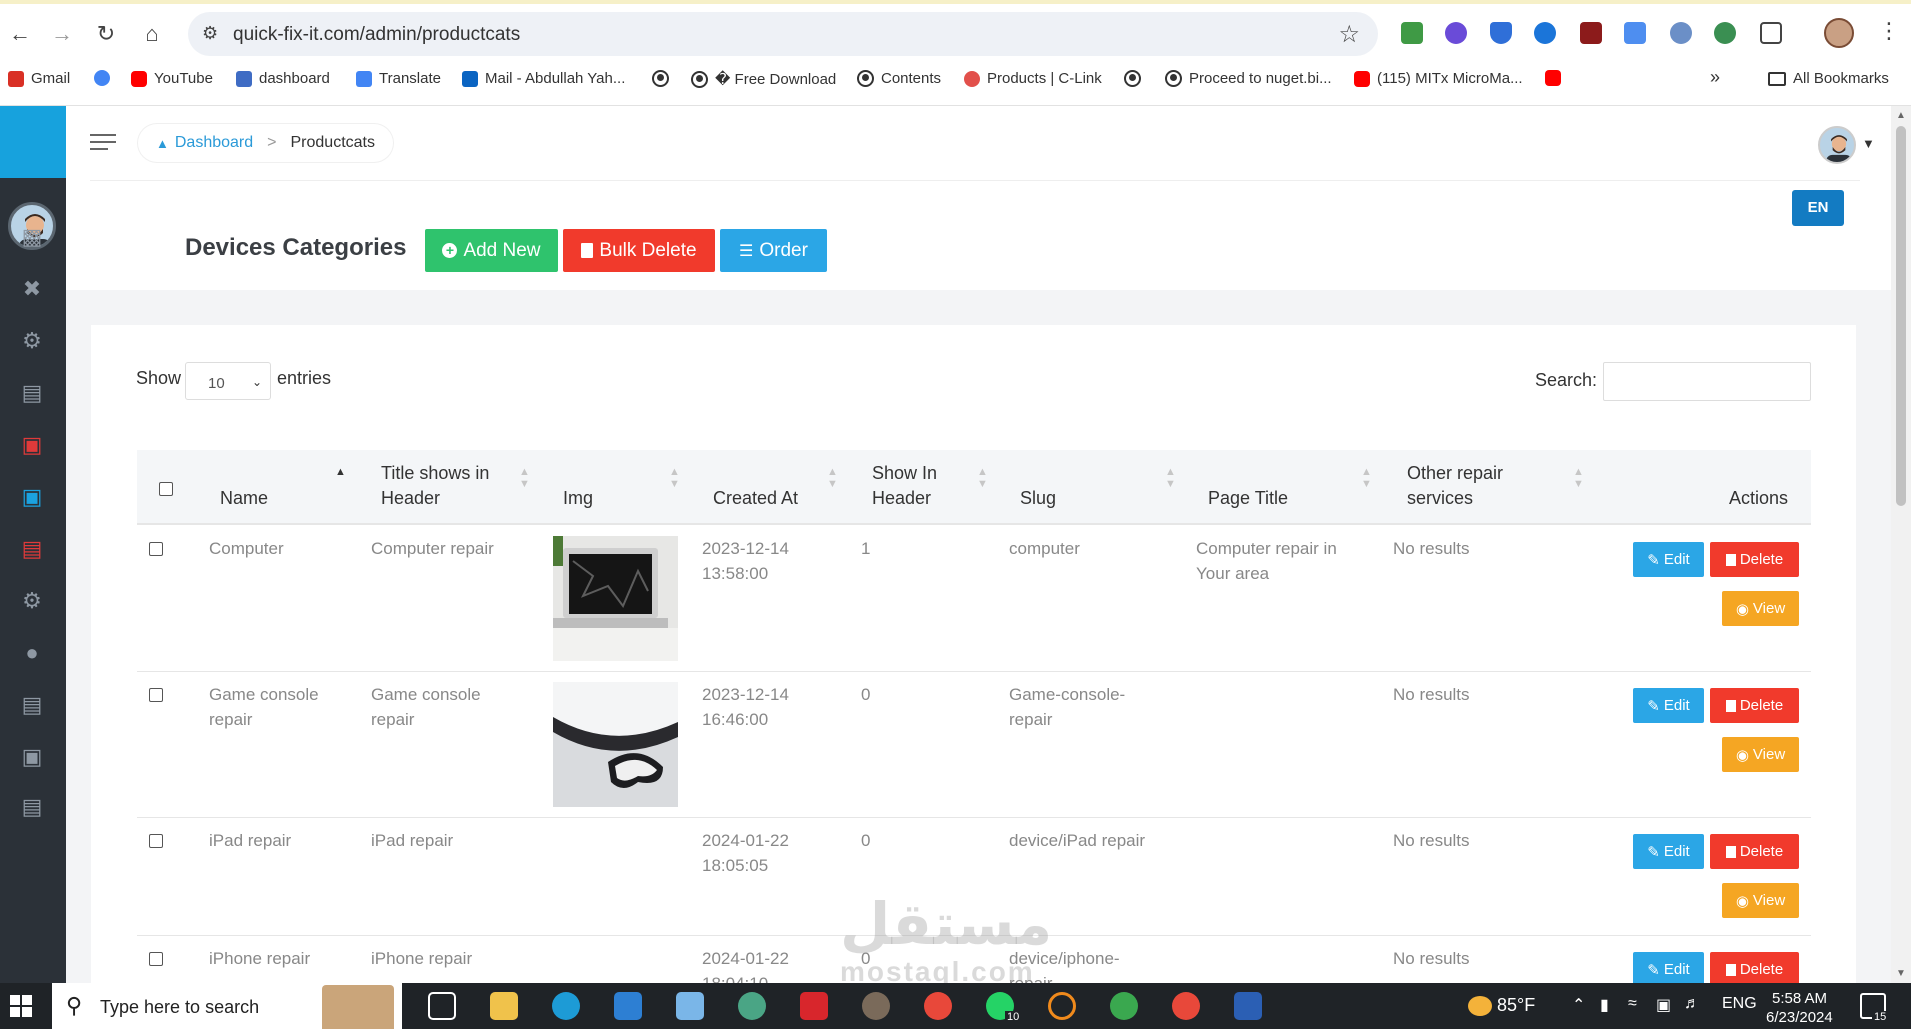 This screenshot has width=1911, height=1029. Describe the element at coordinates (32, 497) in the screenshot. I see `bag-icon: ▣` at that location.